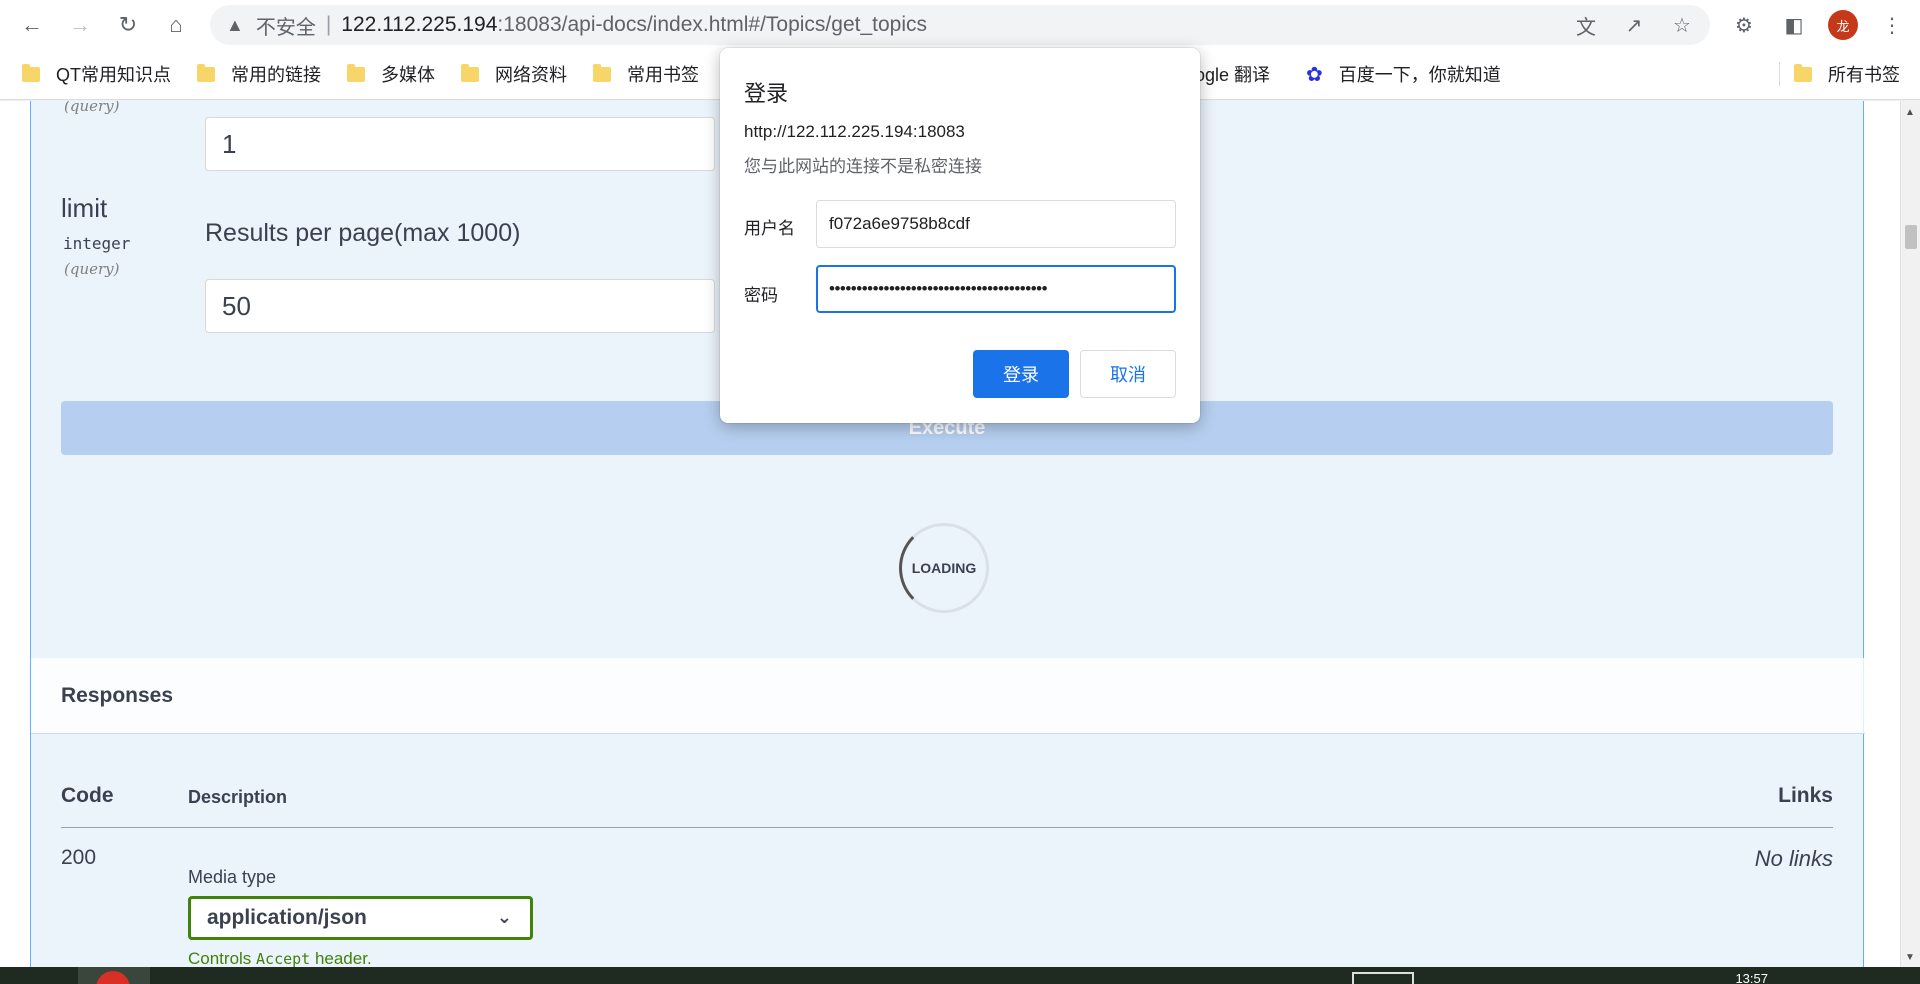  Describe the element at coordinates (341, 958) in the screenshot. I see `controls-suffix: header.` at that location.